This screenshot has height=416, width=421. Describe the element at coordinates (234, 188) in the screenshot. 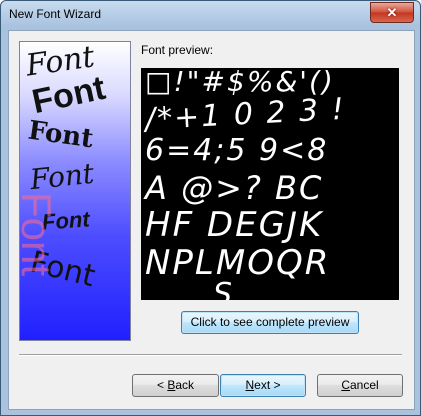

I see `preview-line: A @>? BC` at that location.